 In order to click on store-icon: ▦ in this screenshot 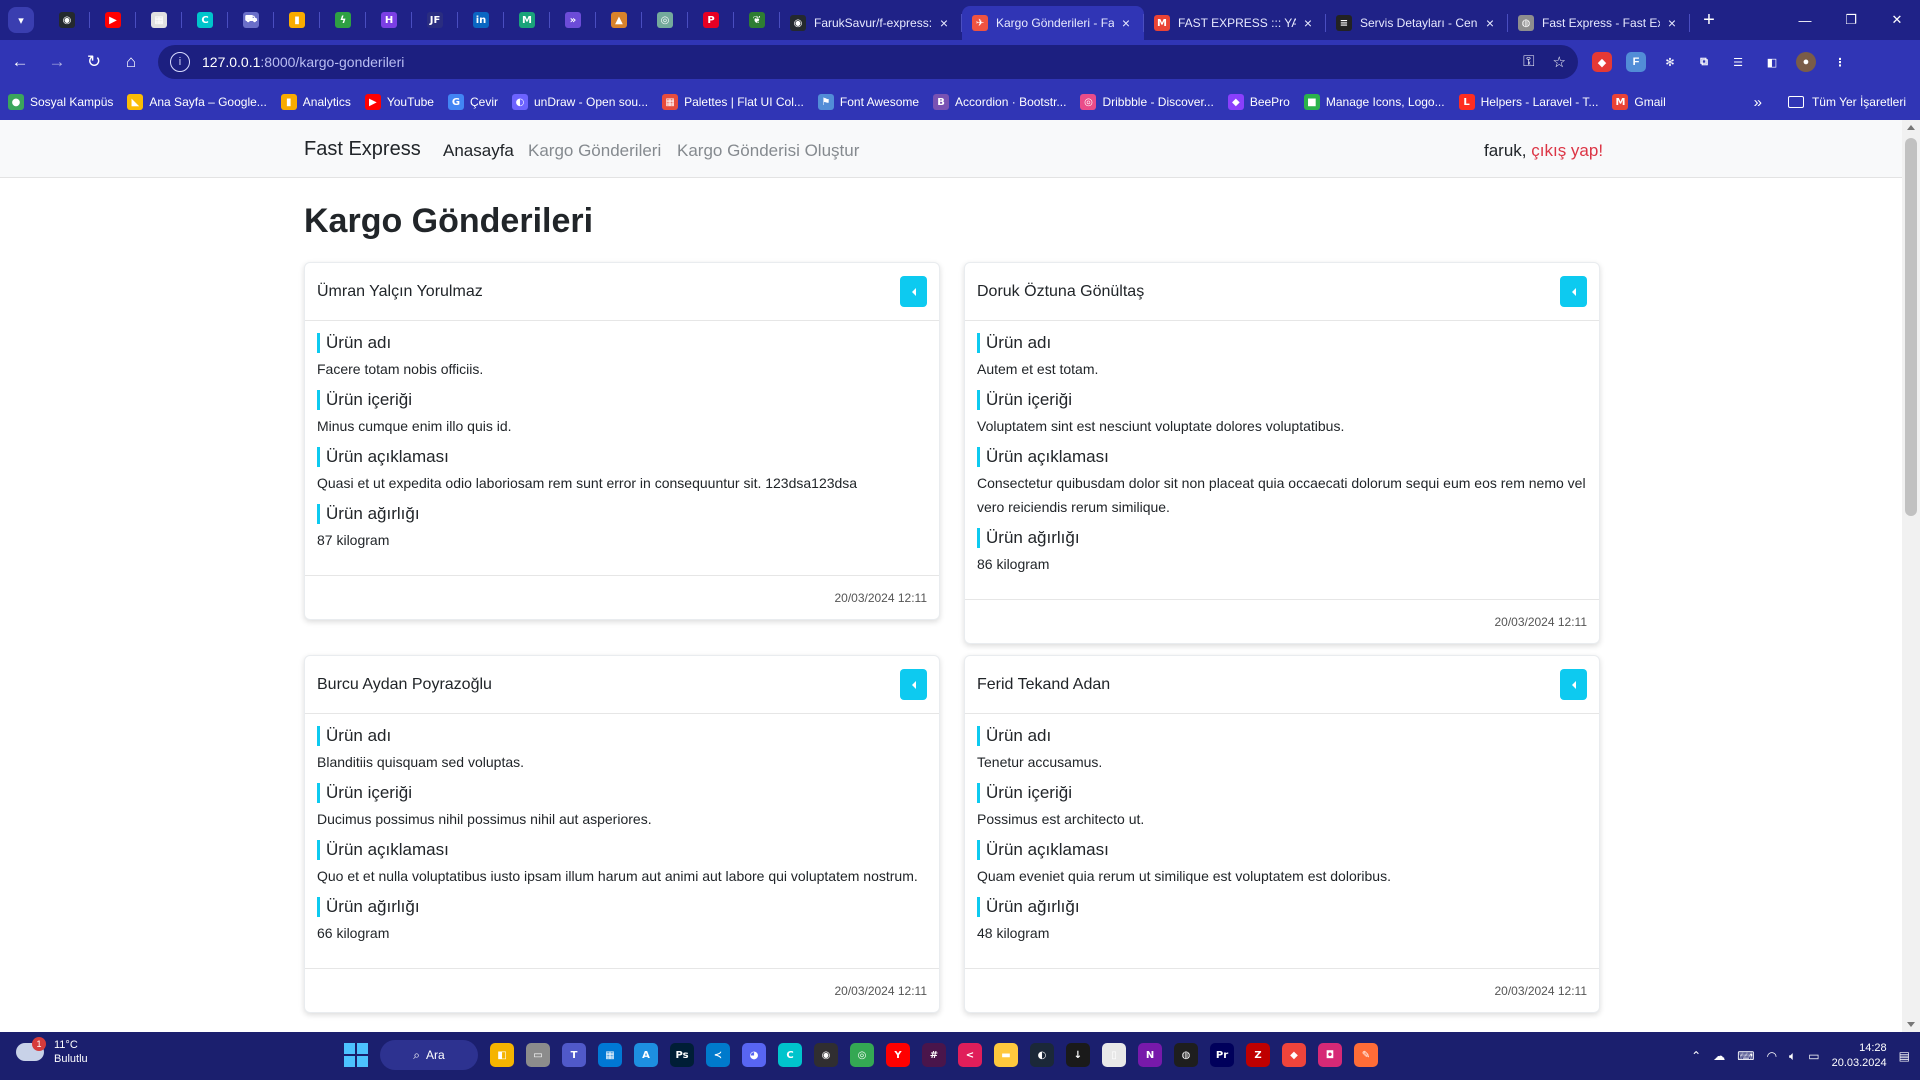, I will do `click(610, 1055)`.